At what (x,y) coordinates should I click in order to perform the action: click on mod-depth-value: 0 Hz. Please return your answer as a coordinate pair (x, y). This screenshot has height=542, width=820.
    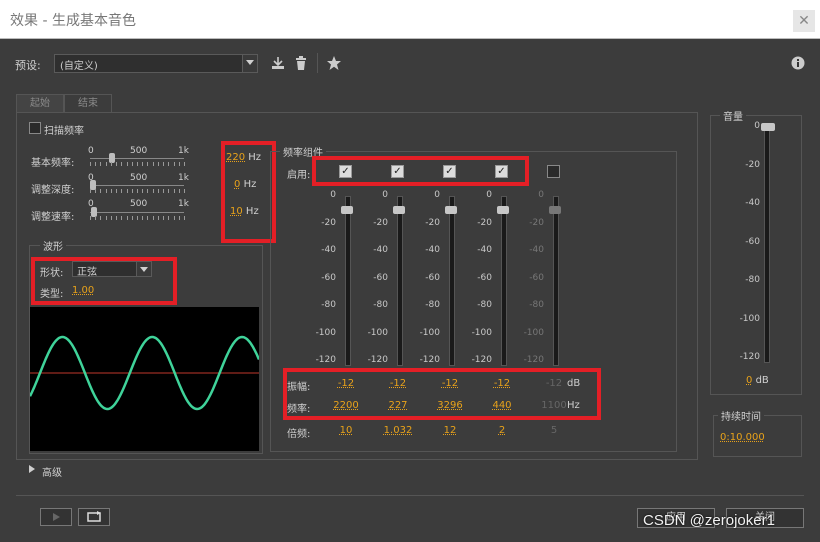
    Looking at the image, I should click on (245, 184).